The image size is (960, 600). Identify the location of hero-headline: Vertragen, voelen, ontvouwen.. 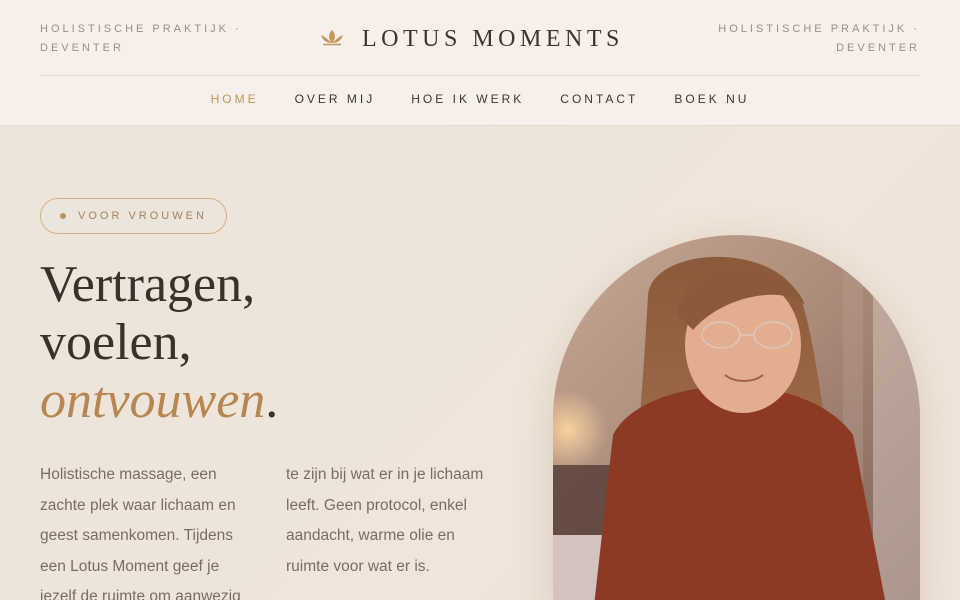
(159, 343).